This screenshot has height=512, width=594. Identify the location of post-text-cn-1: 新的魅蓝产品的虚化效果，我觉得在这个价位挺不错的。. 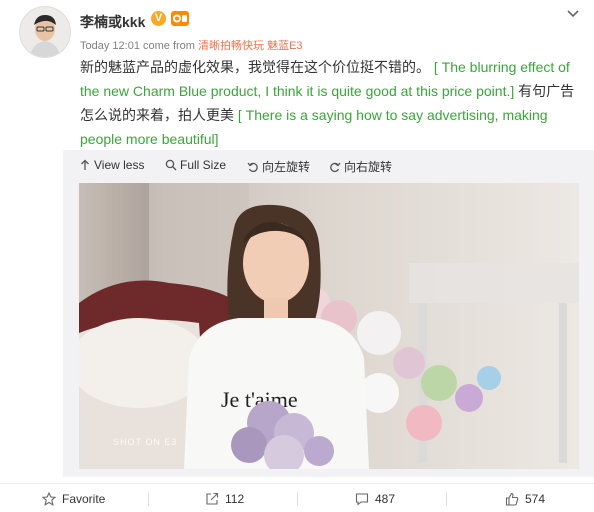
(255, 67).